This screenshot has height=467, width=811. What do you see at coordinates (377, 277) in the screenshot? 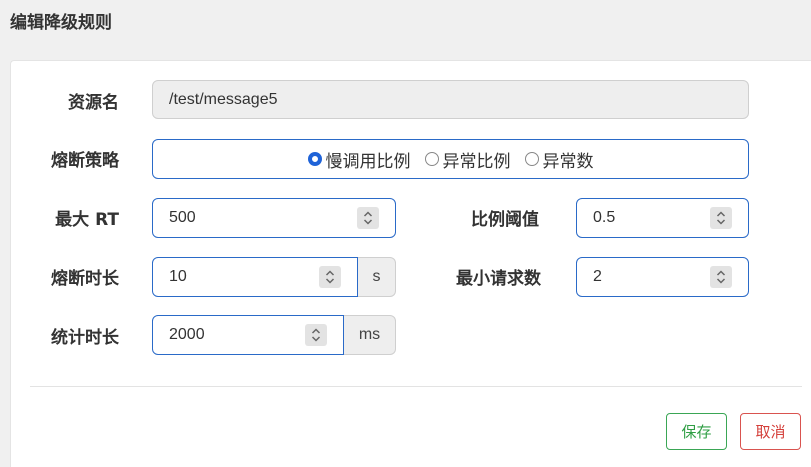
I see `break-duration-unit: s` at bounding box center [377, 277].